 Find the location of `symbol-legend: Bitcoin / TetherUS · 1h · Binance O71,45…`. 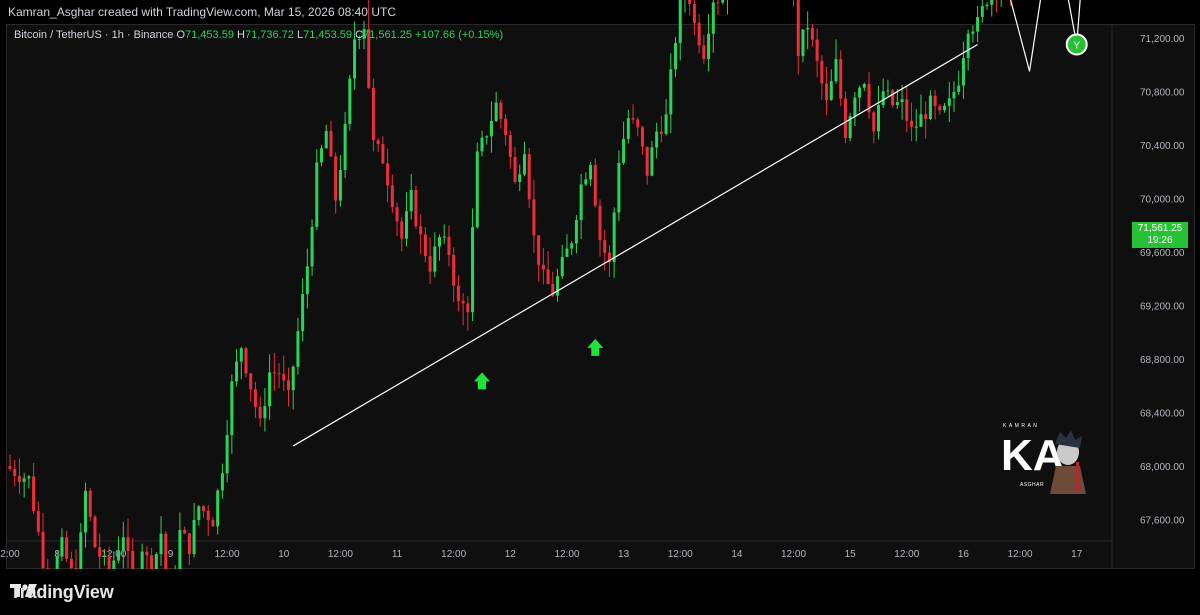

symbol-legend: Bitcoin / TetherUS · 1h · Binance O71,45… is located at coordinates (258, 35).